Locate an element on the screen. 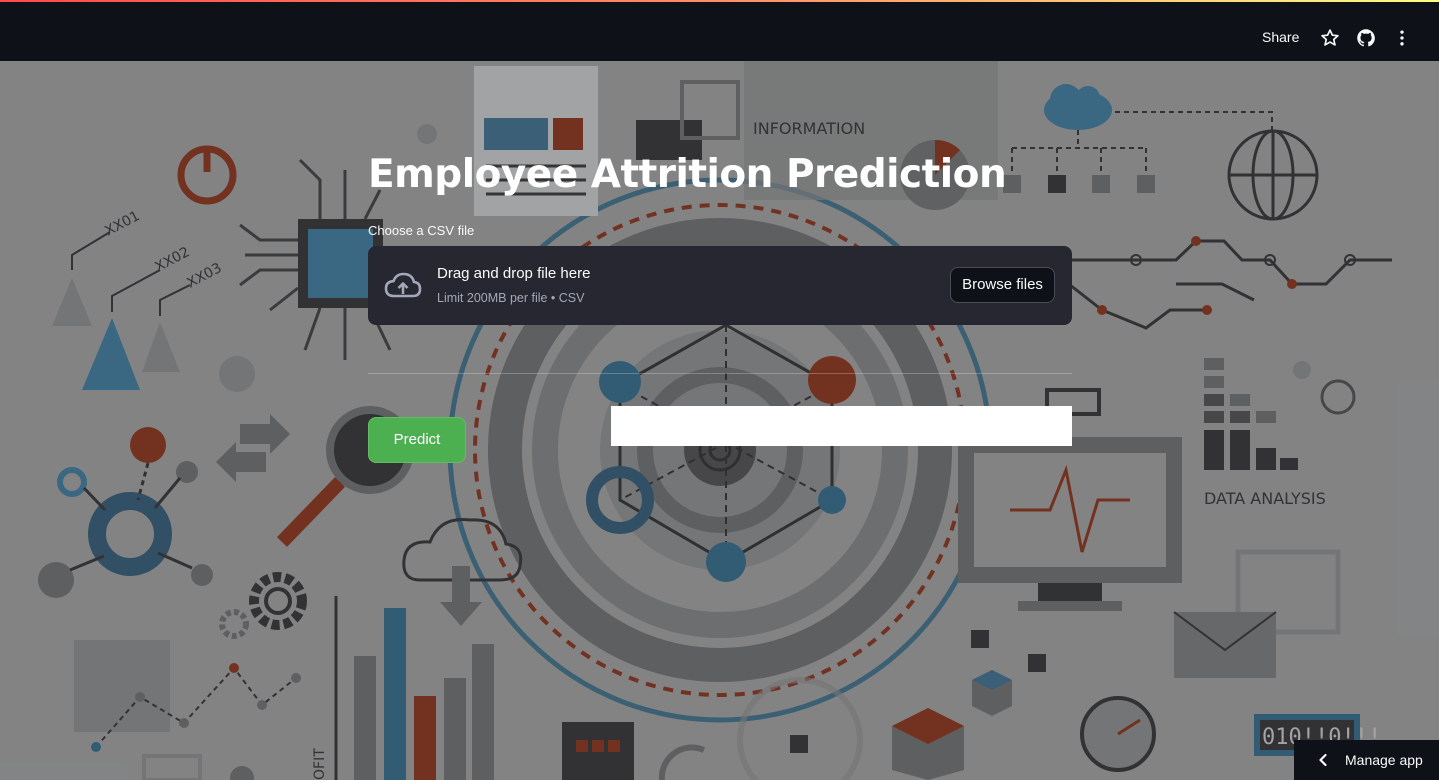  manage-app-label: Manage app is located at coordinates (1384, 760).